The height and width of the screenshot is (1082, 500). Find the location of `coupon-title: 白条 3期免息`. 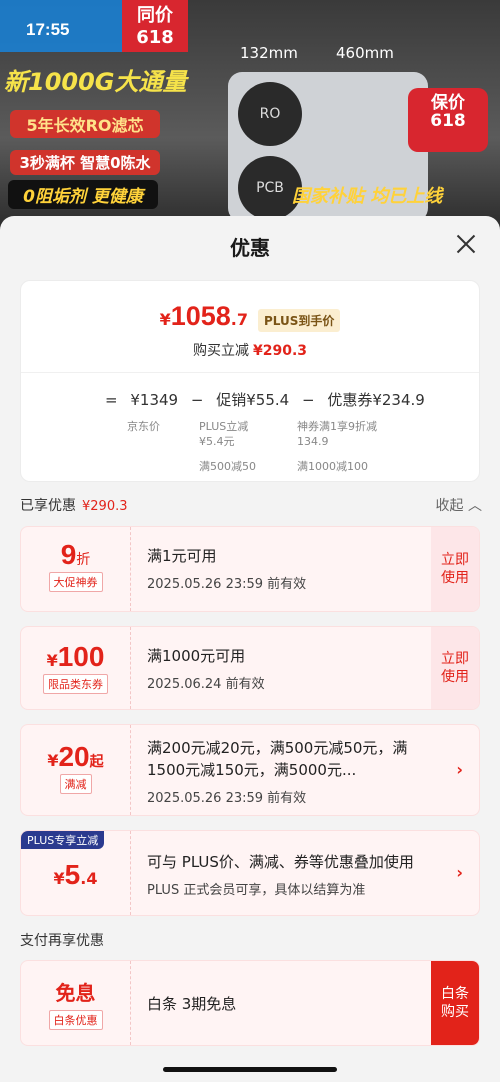

coupon-title: 白条 3期免息 is located at coordinates (192, 1004).